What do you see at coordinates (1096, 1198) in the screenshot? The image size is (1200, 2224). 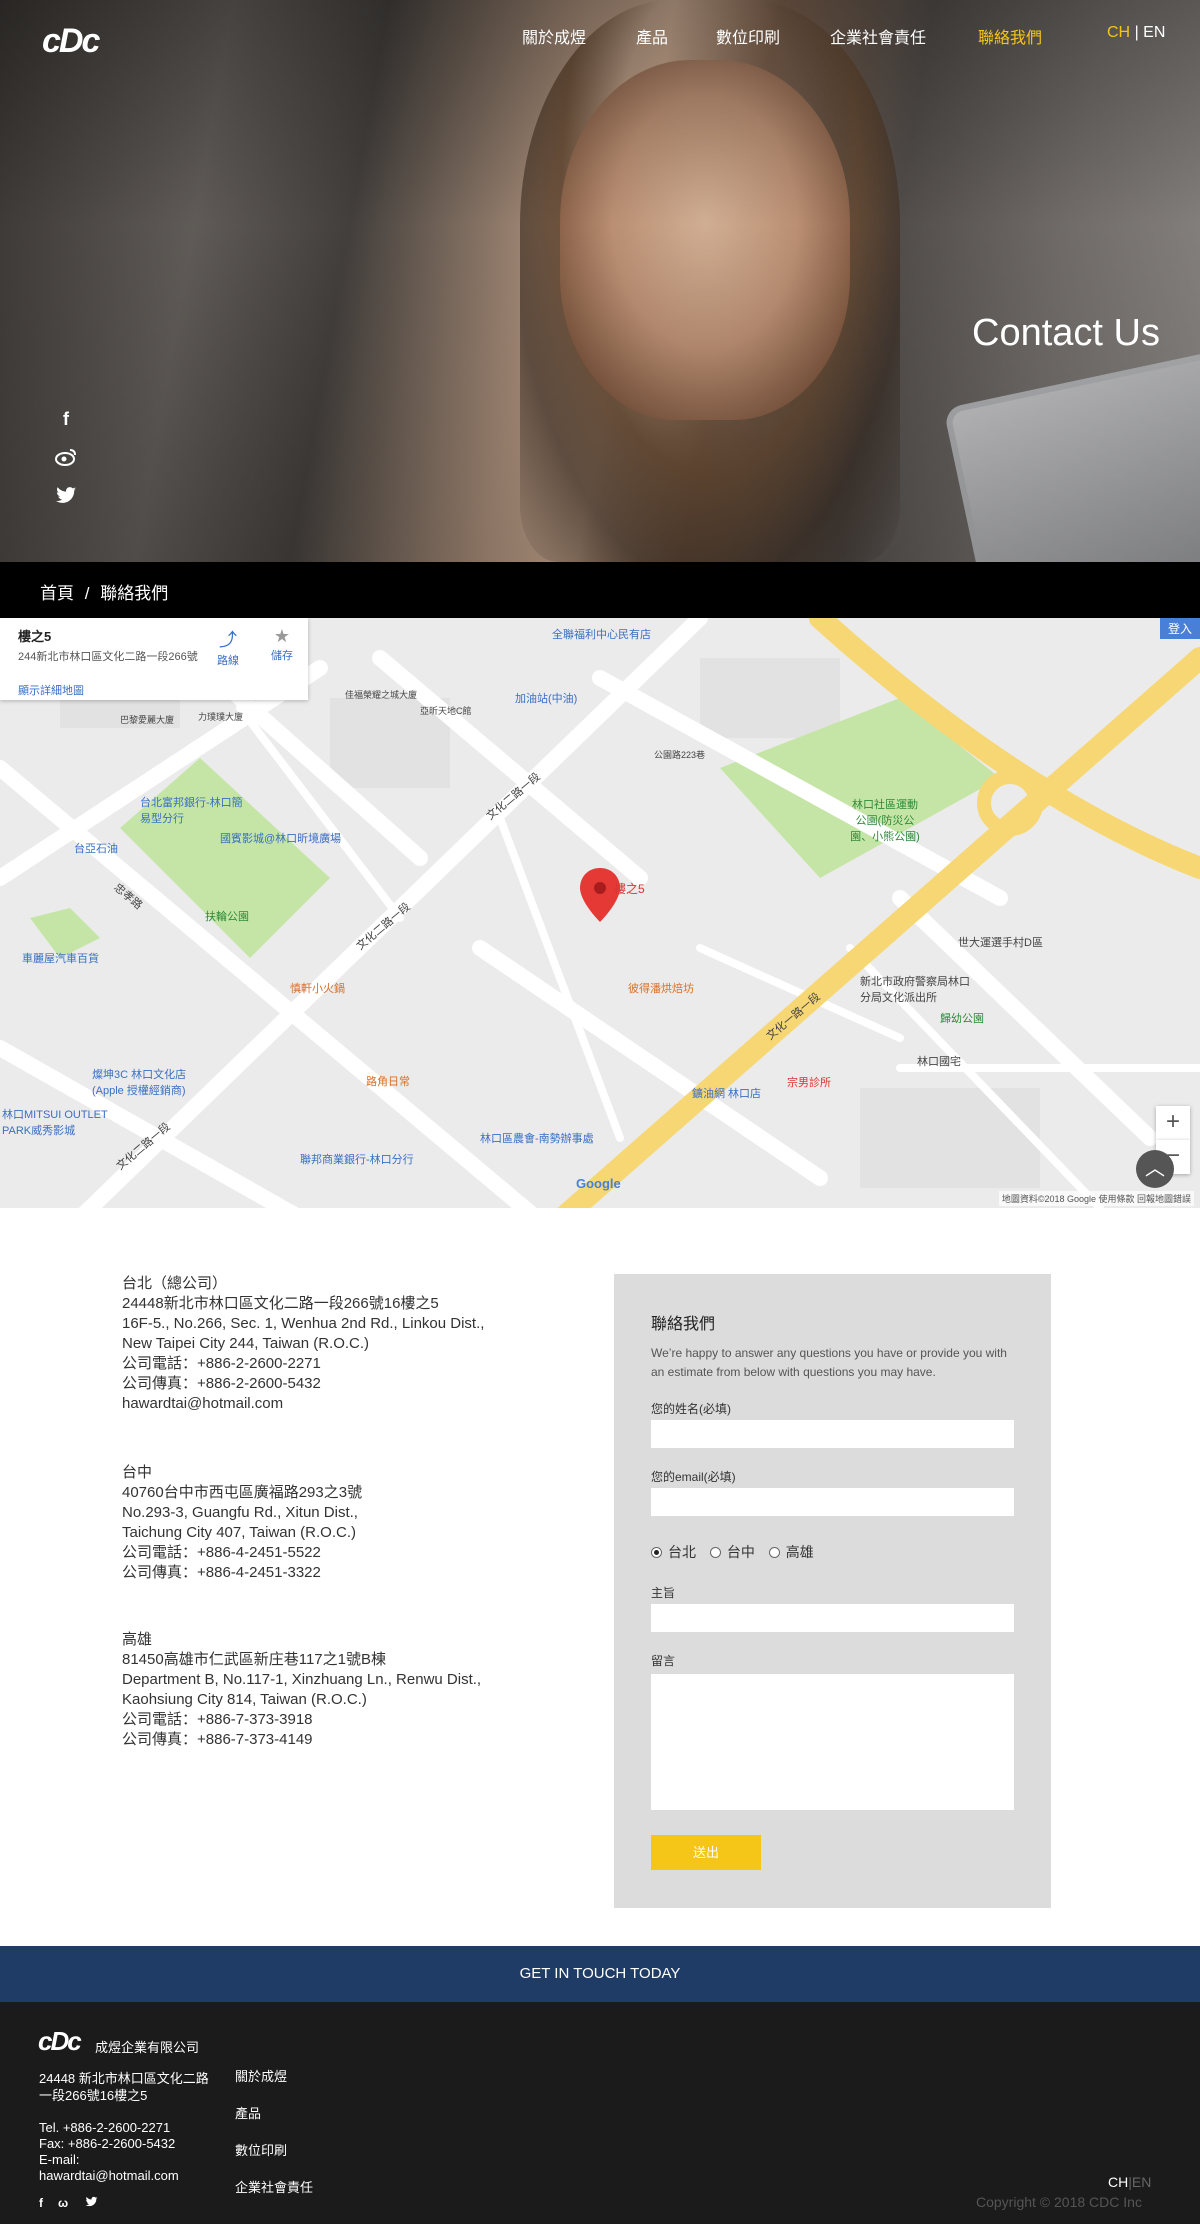 I see `map-attribution: 地圖資料©2018 Google 使用條款 回報地圖錯誤` at bounding box center [1096, 1198].